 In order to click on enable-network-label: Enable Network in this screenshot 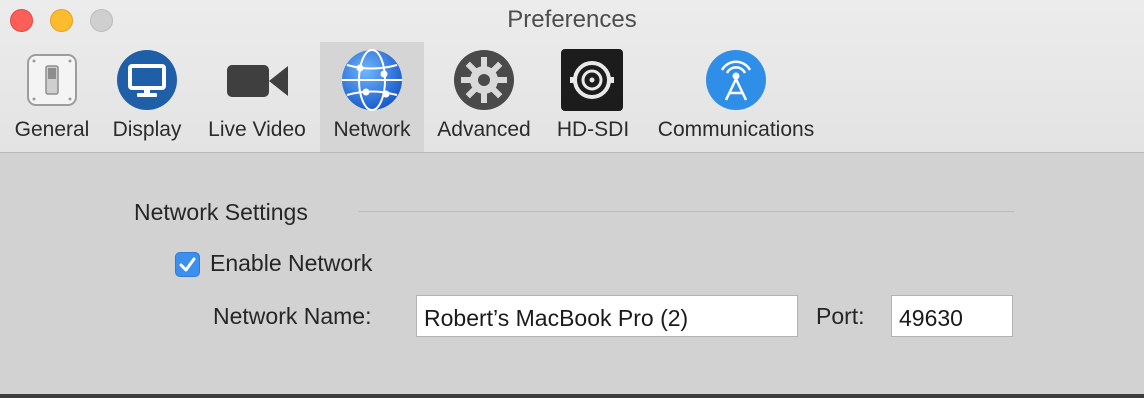, I will do `click(291, 263)`.